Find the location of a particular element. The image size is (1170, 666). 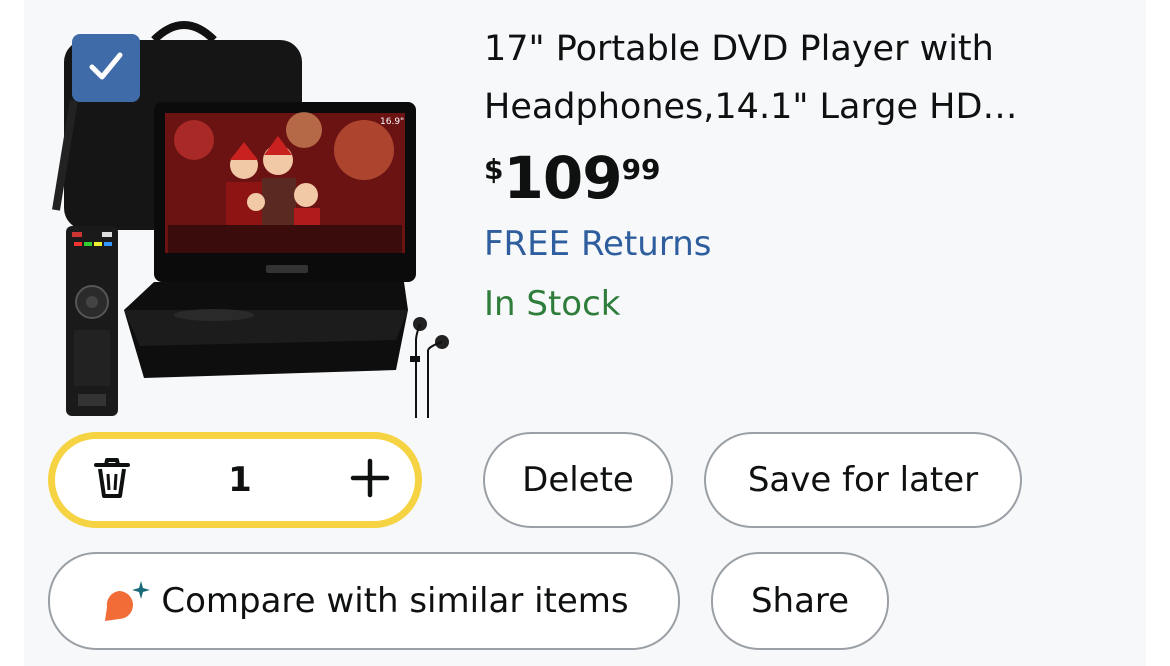

sparkle-bubble-icon is located at coordinates (127, 601).